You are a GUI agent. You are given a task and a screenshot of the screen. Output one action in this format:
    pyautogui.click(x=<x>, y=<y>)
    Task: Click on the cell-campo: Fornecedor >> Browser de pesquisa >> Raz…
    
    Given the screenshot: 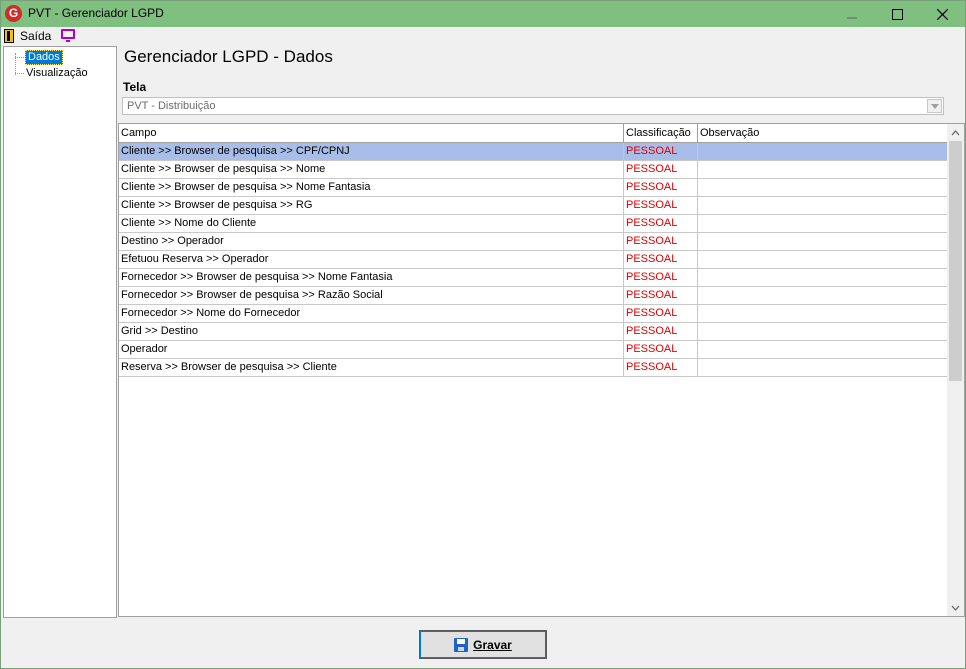 What is the action you would take?
    pyautogui.click(x=371, y=295)
    